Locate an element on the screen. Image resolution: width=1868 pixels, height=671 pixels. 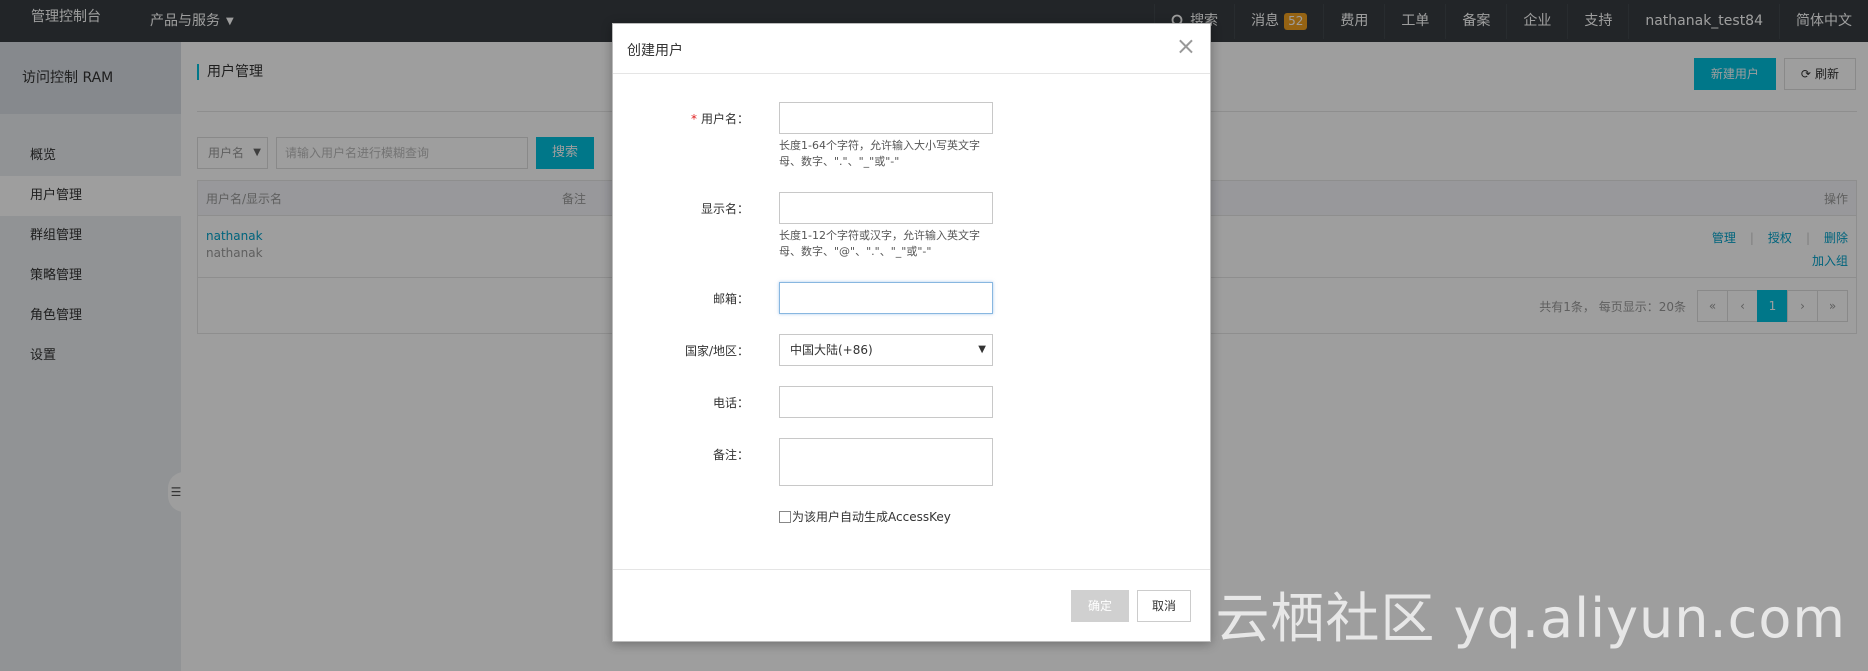
confirm-button: 确定 is located at coordinates (1099, 606).